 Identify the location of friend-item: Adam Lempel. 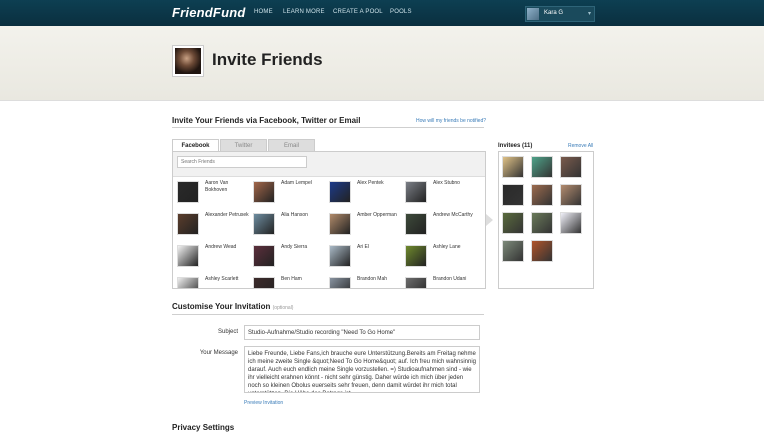
(286, 193).